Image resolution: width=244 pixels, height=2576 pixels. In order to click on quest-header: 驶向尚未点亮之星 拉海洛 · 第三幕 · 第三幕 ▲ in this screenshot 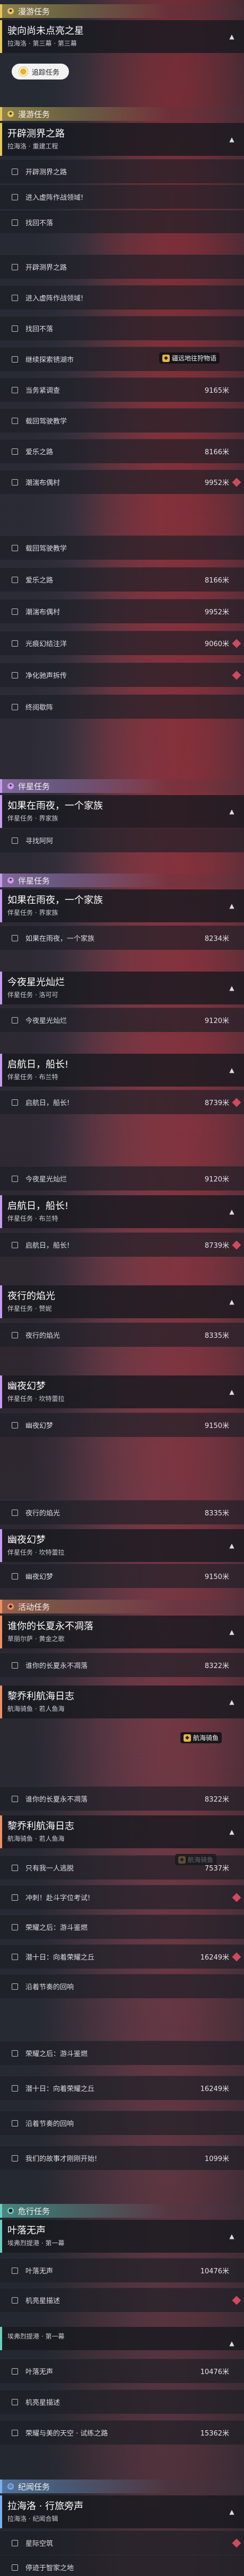, I will do `click(122, 36)`.